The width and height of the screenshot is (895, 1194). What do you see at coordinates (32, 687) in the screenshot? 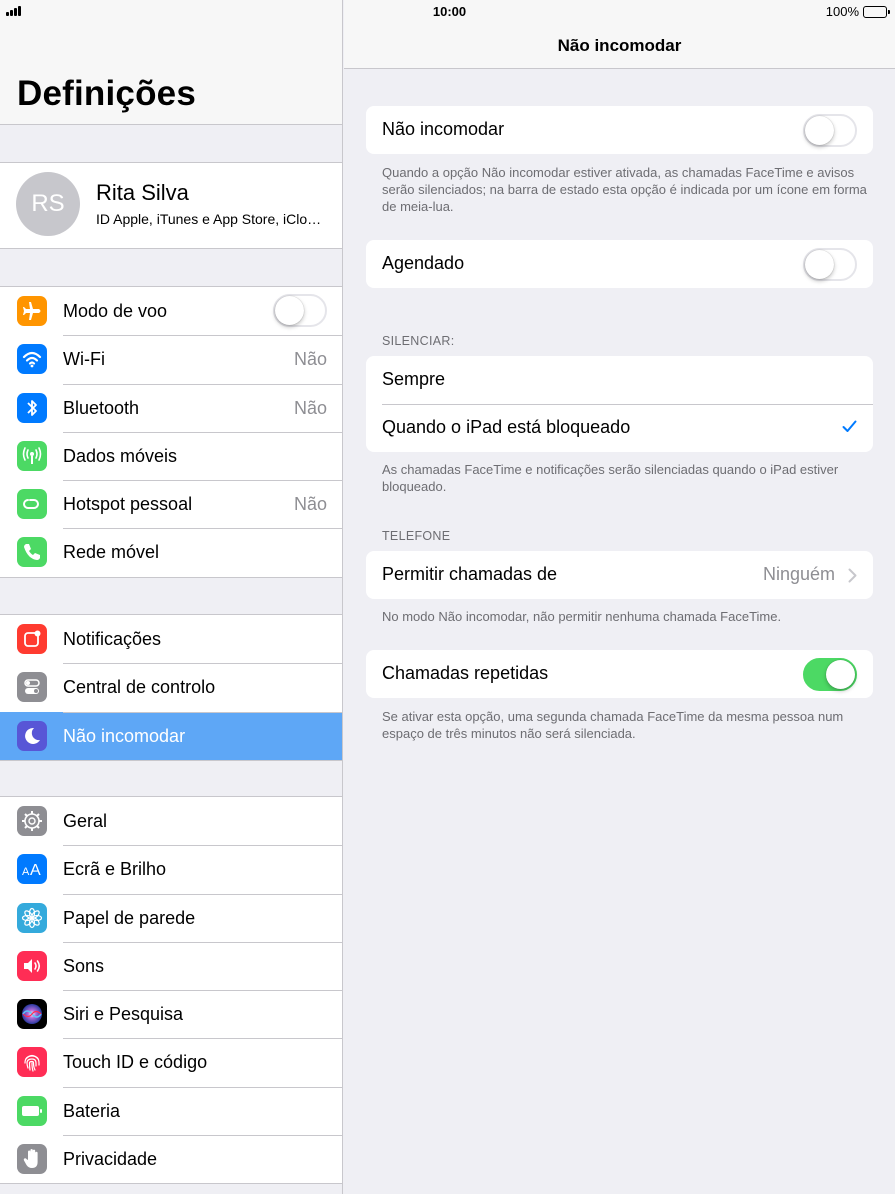
I see `control-center-icon` at bounding box center [32, 687].